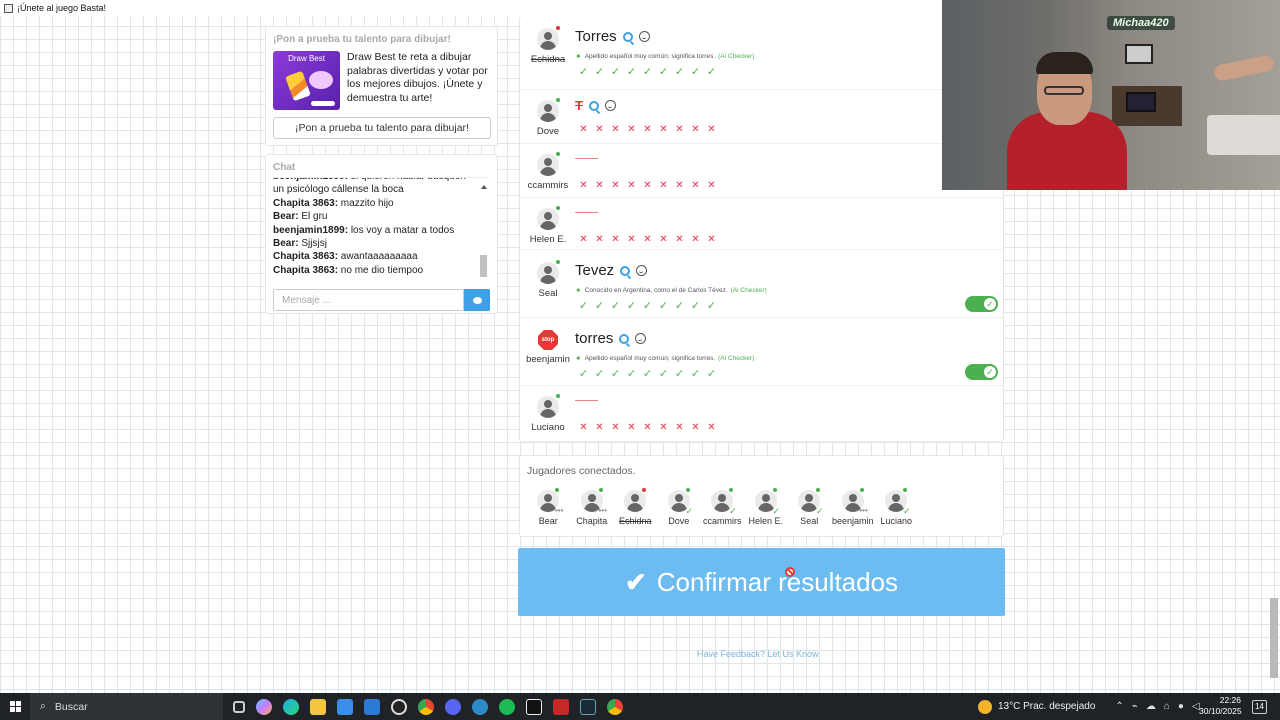  Describe the element at coordinates (401, 707) in the screenshot. I see `obs-icon` at that location.